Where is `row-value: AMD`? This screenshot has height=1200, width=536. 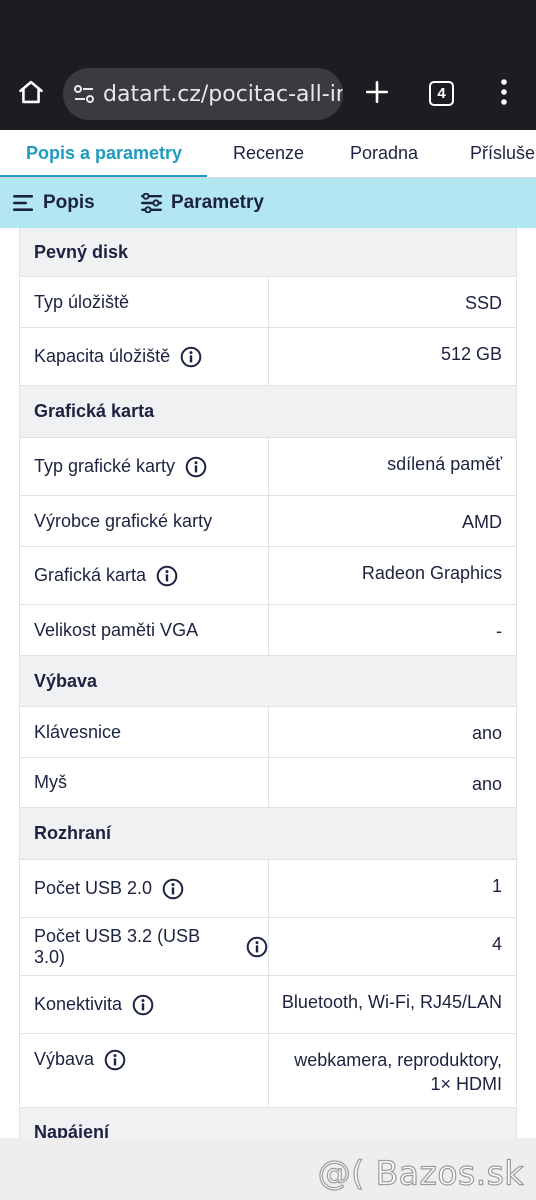 row-value: AMD is located at coordinates (482, 522).